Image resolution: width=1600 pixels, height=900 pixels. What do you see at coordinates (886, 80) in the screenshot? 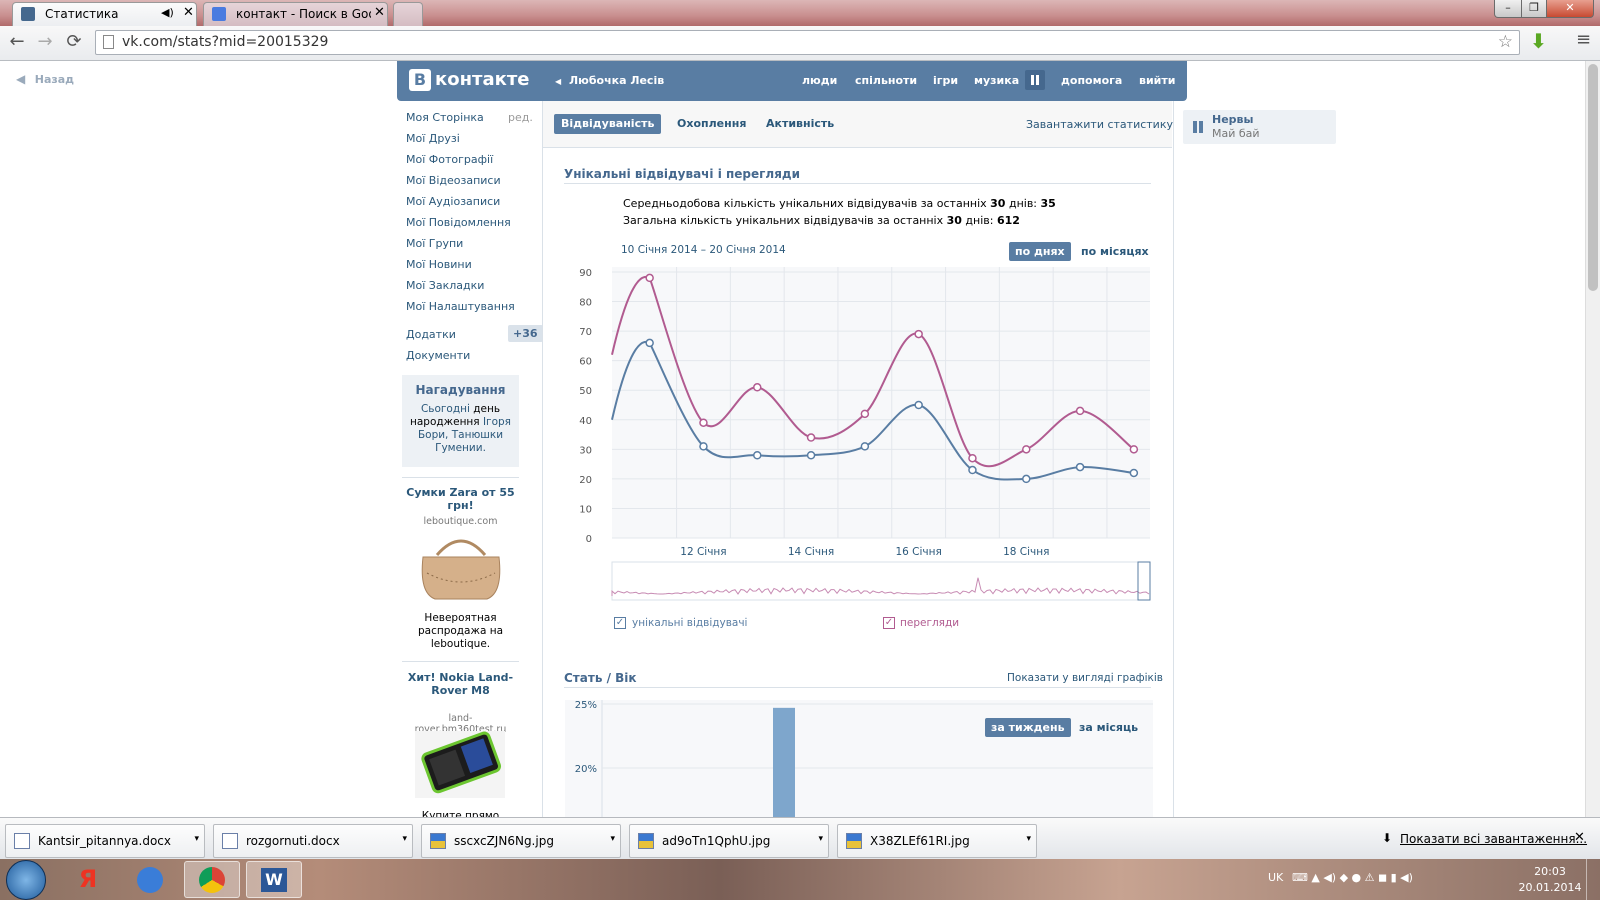
I see `nav-communities: спільноти` at bounding box center [886, 80].